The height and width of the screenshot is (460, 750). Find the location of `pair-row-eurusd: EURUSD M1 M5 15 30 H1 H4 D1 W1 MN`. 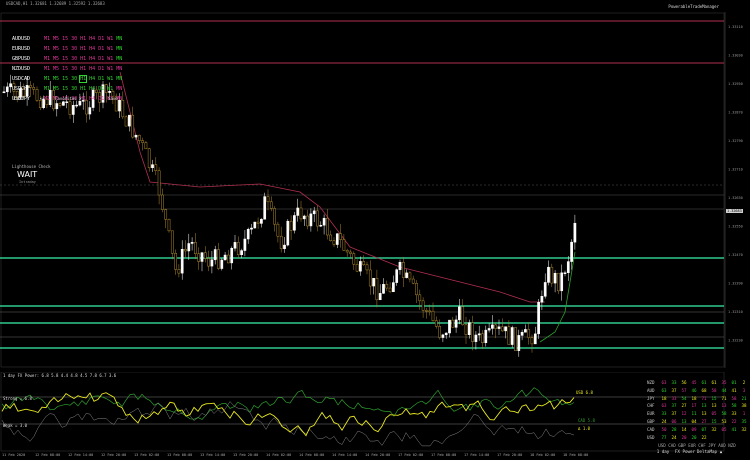

pair-row-eurusd: EURUSD M1 M5 15 30 H1 H4 D1 W1 MN is located at coordinates (68, 50).